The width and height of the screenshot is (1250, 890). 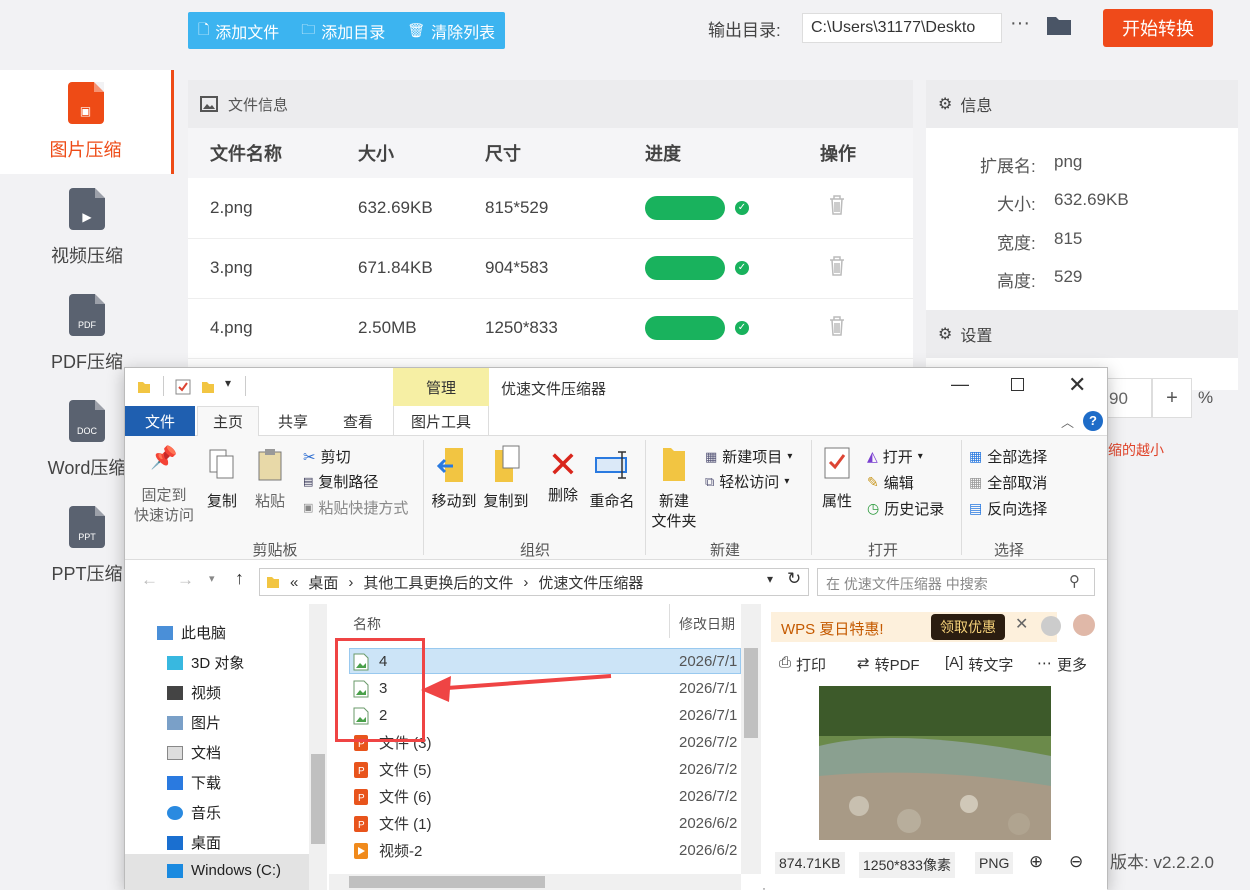 What do you see at coordinates (441, 387) in the screenshot?
I see `manage-tab: 管理` at bounding box center [441, 387].